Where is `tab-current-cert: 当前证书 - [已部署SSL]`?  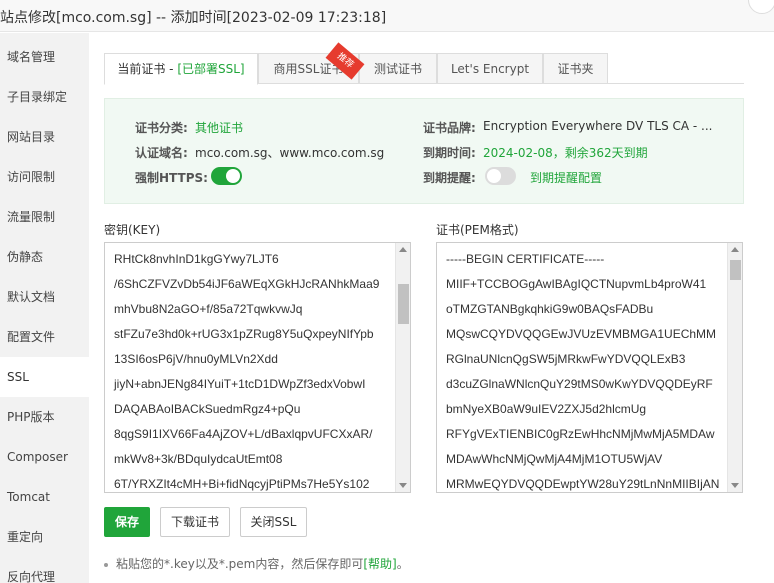 tab-current-cert: 当前证书 - [已部署SSL] is located at coordinates (181, 69).